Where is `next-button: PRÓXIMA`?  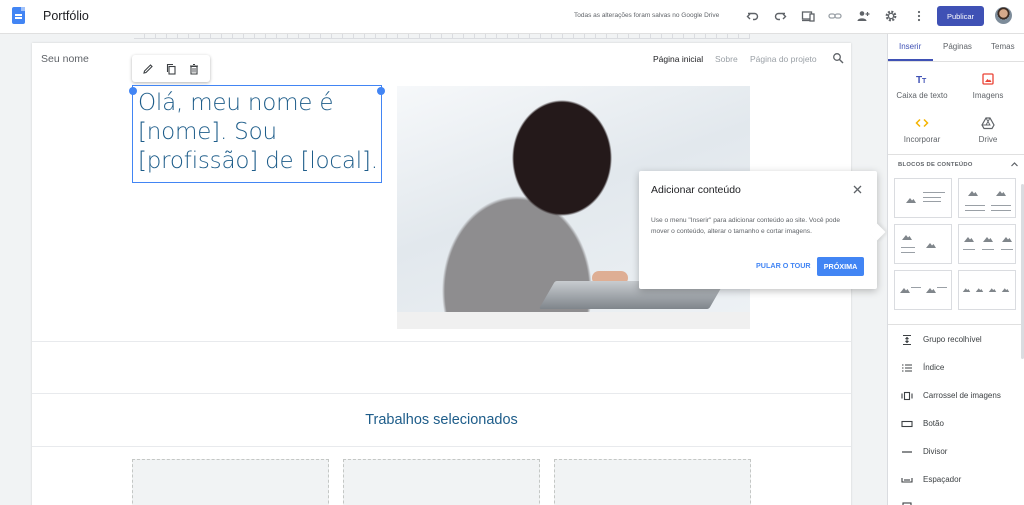 next-button: PRÓXIMA is located at coordinates (840, 266).